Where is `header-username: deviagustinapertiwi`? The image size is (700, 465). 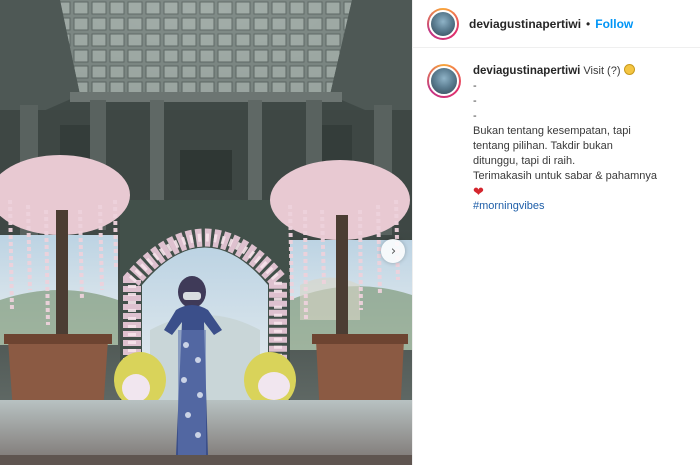
header-username: deviagustinapertiwi is located at coordinates (525, 24).